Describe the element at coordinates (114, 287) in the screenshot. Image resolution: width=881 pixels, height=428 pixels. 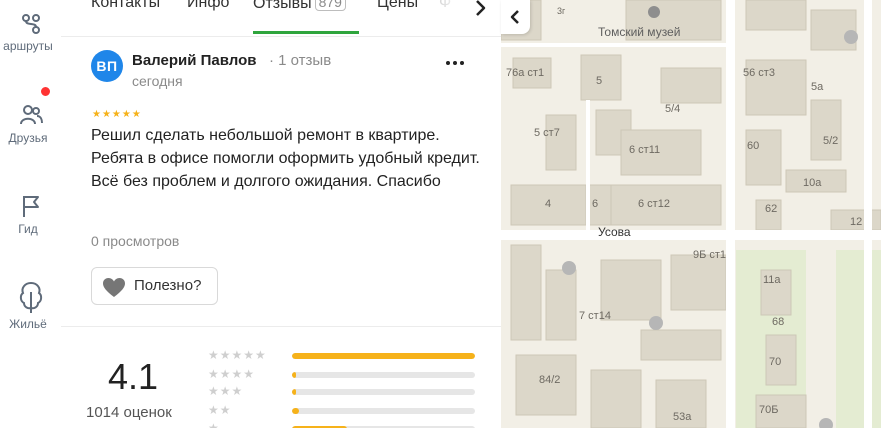
I see `heart-icon` at that location.